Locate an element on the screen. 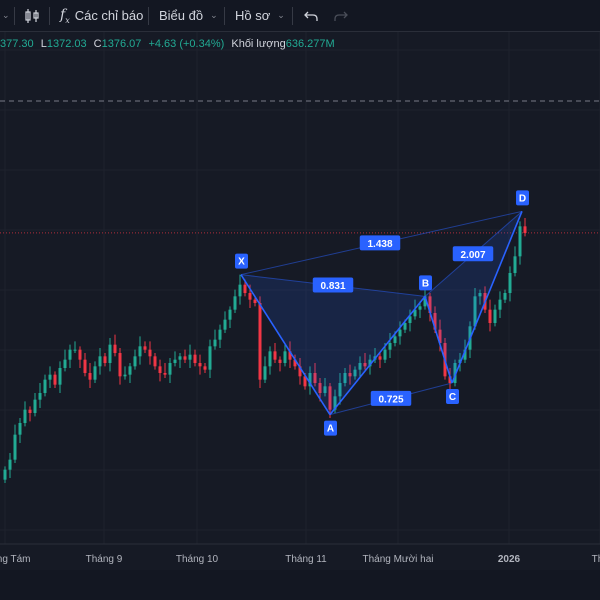  time-axis-label: 2026 is located at coordinates (509, 559).